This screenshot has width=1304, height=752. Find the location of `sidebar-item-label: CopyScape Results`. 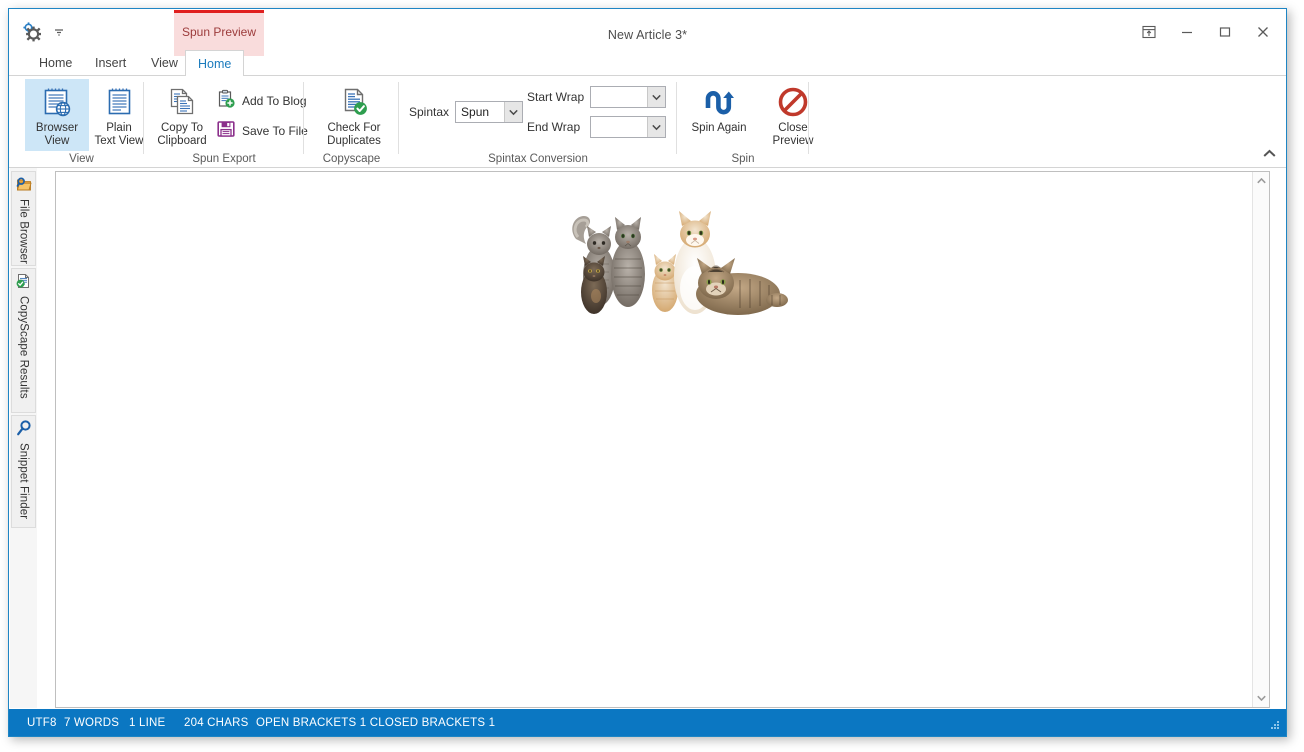

sidebar-item-label: CopyScape Results is located at coordinates (23, 347).